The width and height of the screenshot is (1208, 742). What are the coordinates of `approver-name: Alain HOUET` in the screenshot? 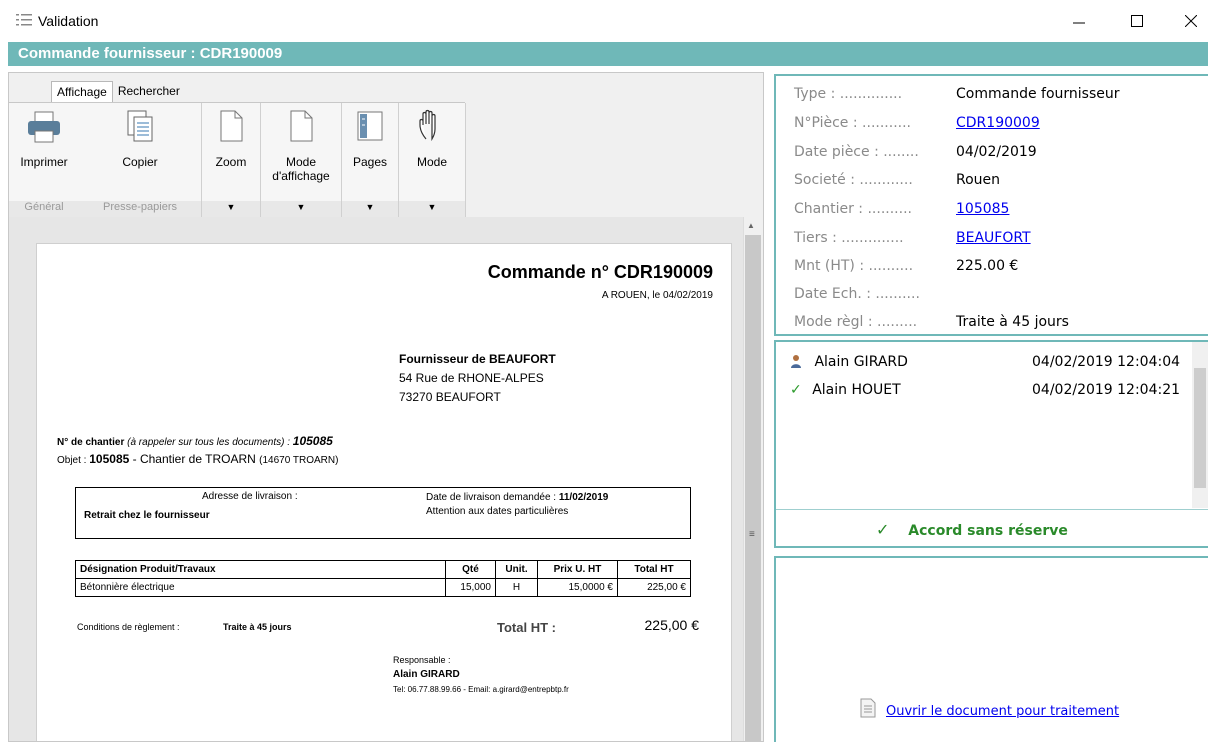 It's located at (856, 390).